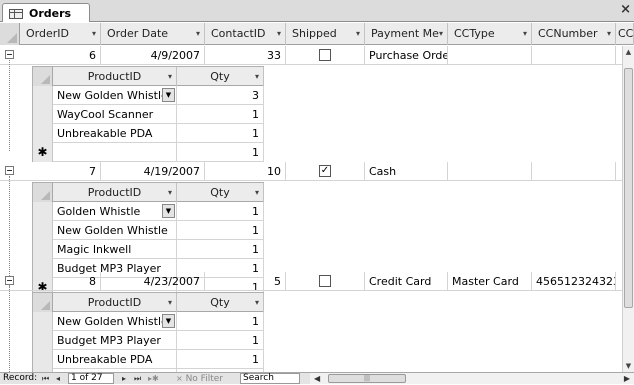  What do you see at coordinates (317, 378) in the screenshot?
I see `scroll-left-icon: ◀` at bounding box center [317, 378].